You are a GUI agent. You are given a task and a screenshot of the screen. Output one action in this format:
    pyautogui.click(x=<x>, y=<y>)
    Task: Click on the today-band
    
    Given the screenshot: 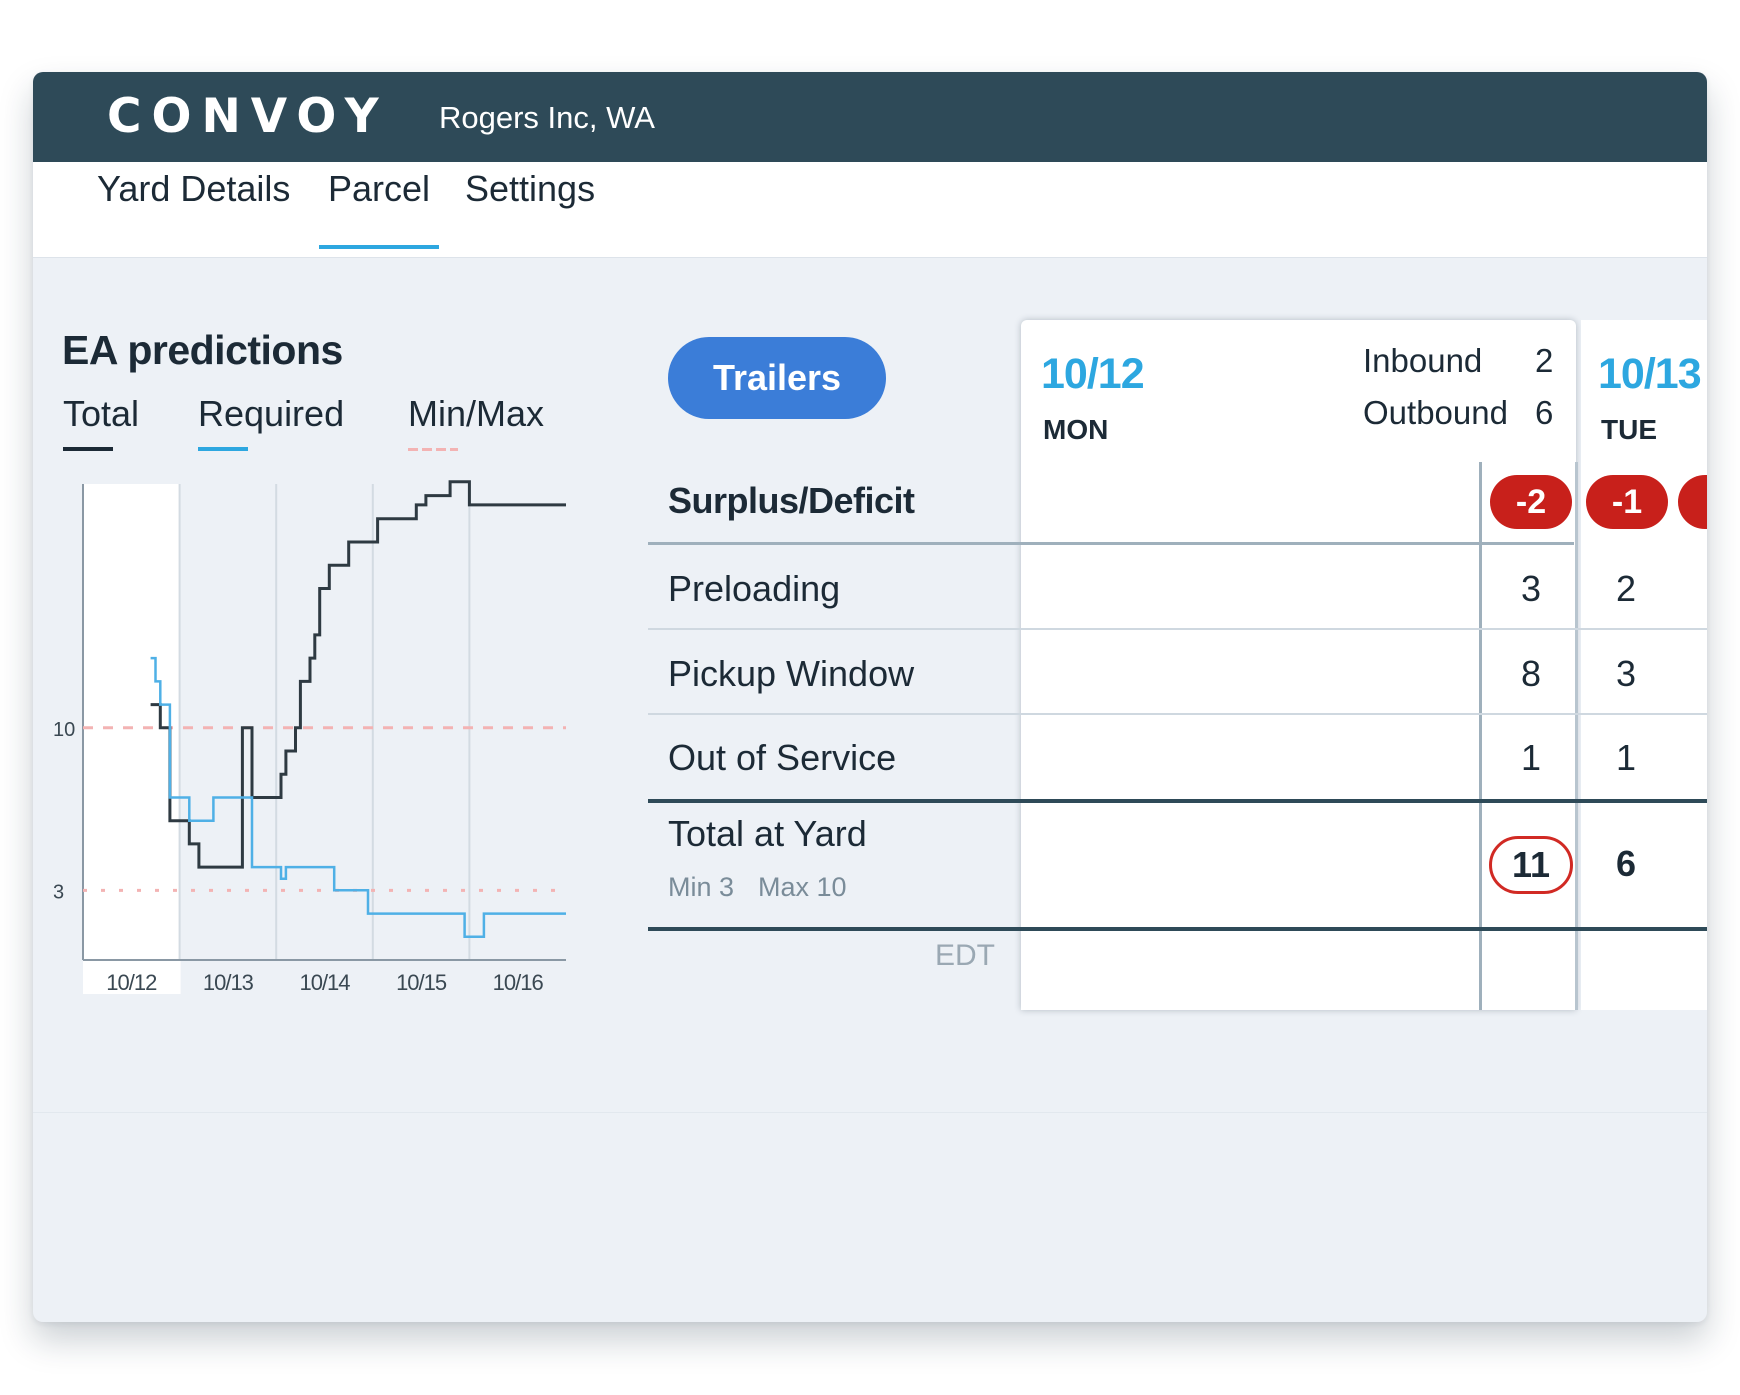 What is the action you would take?
    pyautogui.click(x=132, y=739)
    